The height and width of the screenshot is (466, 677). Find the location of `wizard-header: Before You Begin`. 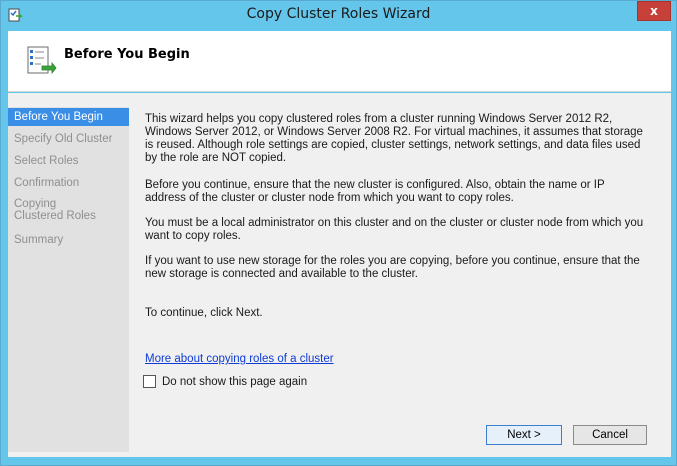

wizard-header: Before You Begin is located at coordinates (339, 61).